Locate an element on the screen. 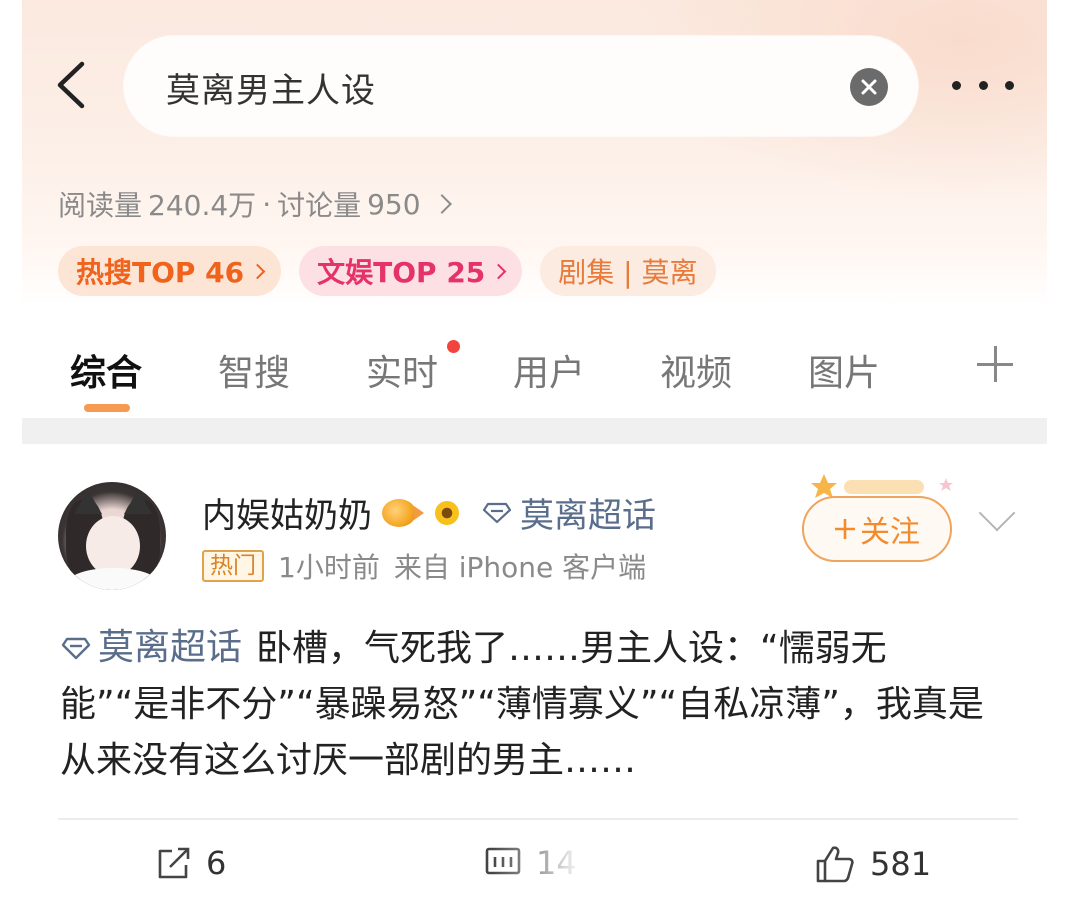  tab-comprehensive: 综合 is located at coordinates (106, 370).